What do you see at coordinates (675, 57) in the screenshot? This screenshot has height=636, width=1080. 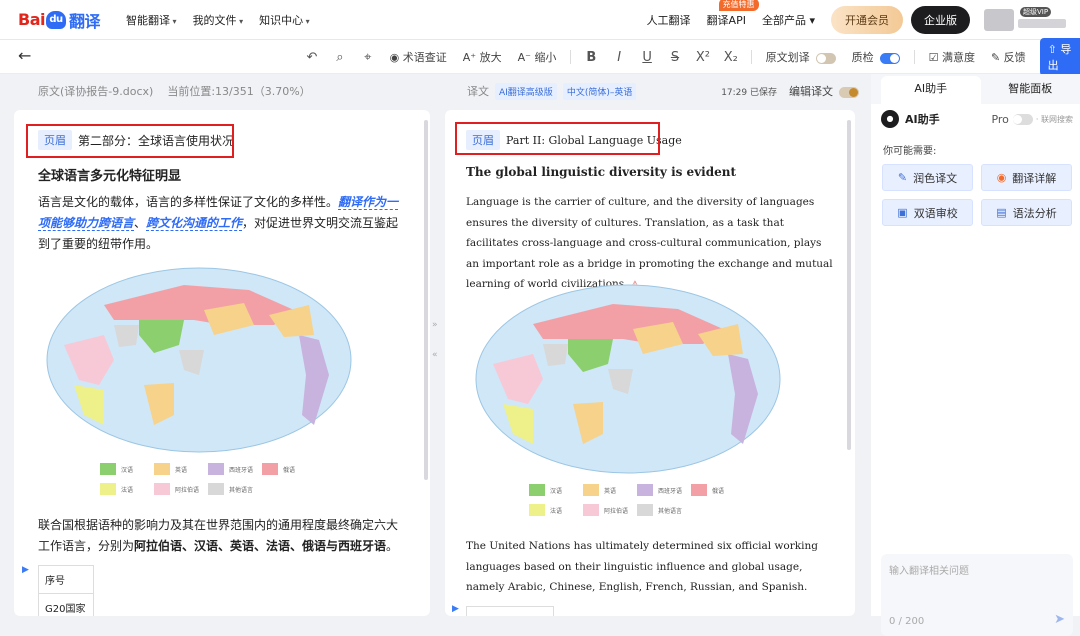 I see `strikethrough-button: S` at bounding box center [675, 57].